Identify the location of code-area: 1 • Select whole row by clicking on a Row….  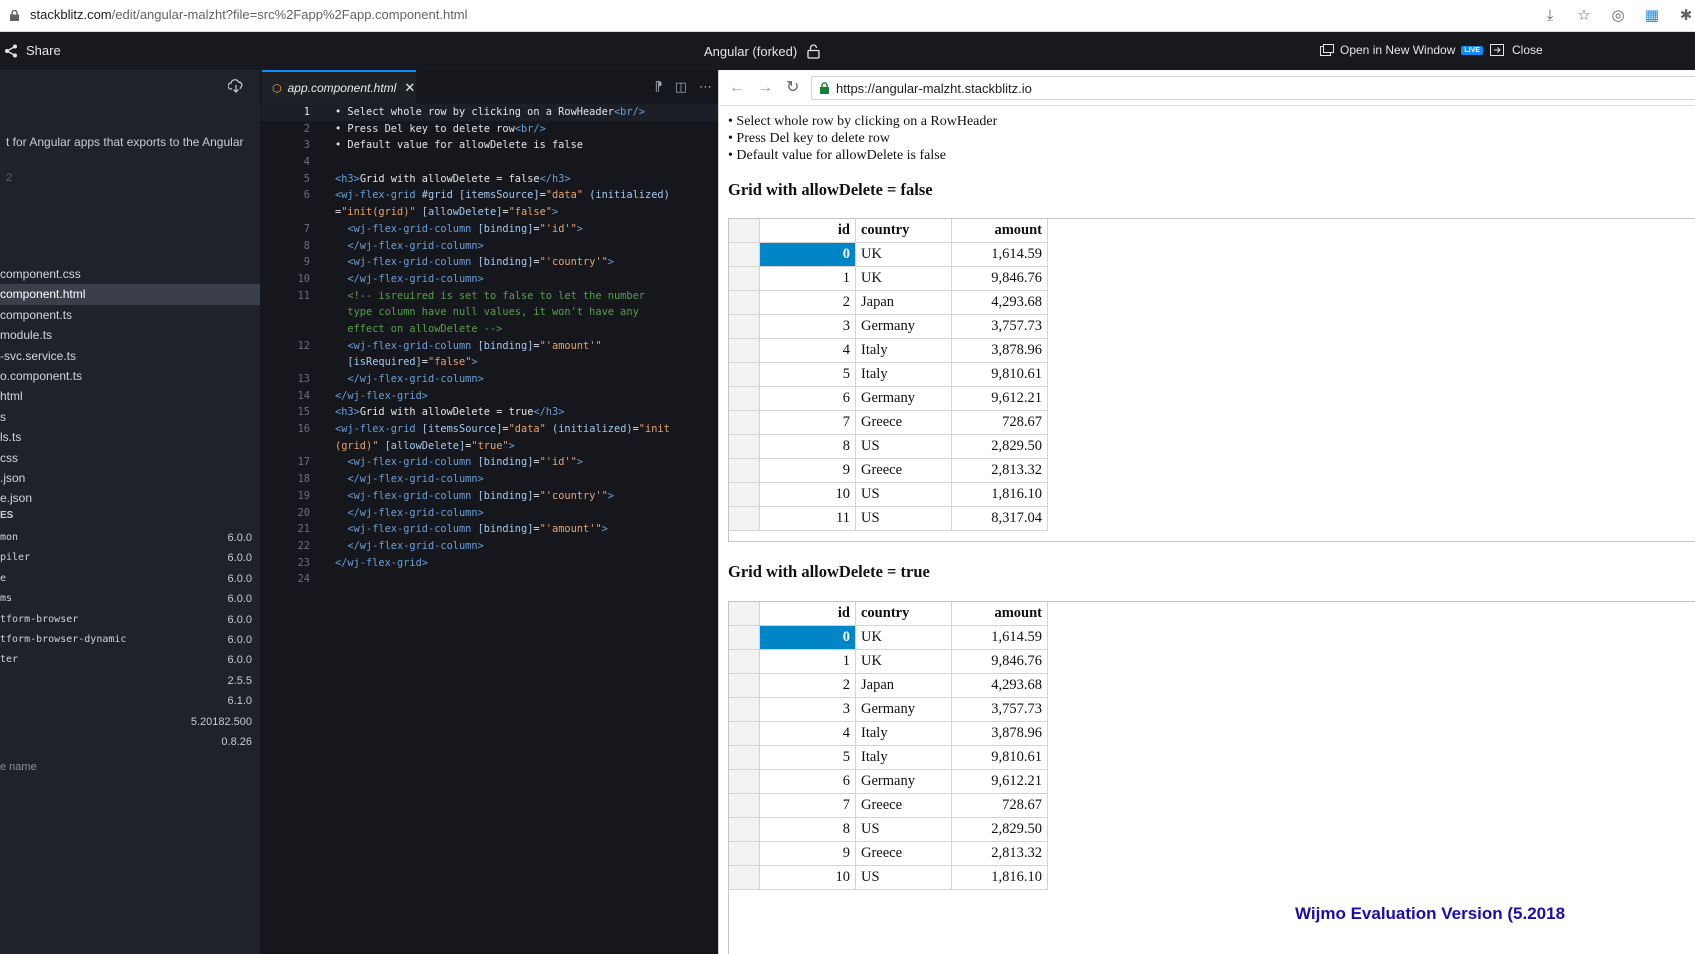
(489, 346).